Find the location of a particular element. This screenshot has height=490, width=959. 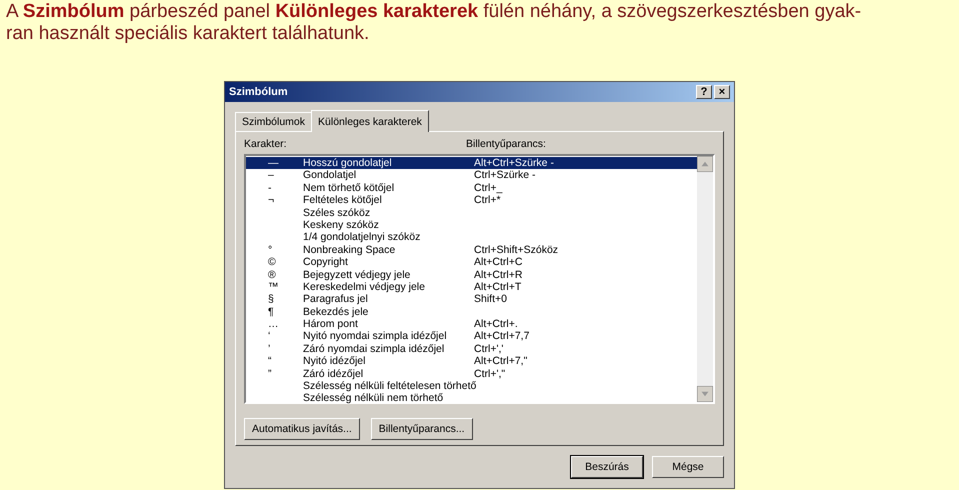

character-name: Feltételes kötőjel is located at coordinates (343, 200).